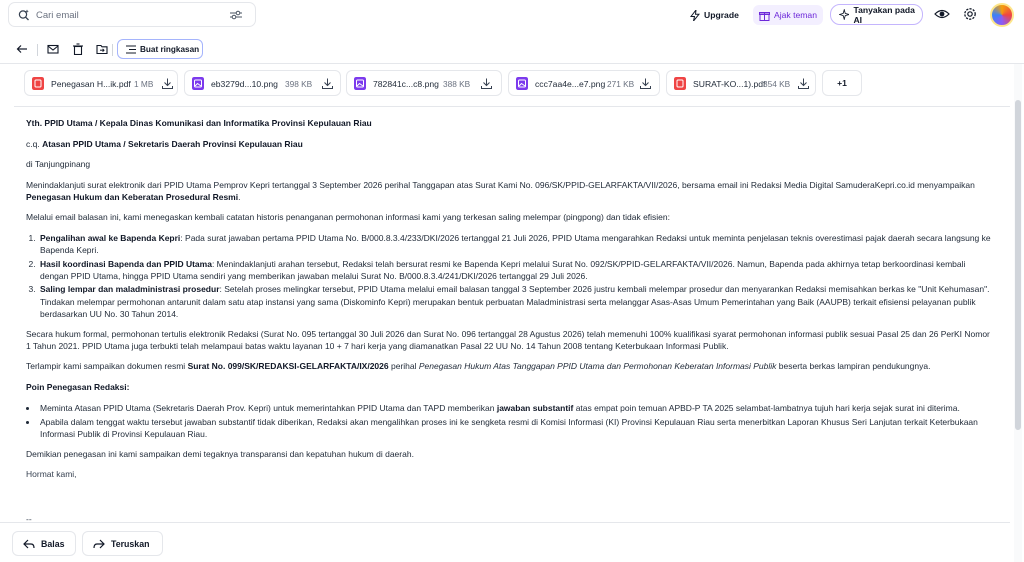 The image size is (1024, 562). I want to click on attachment-chip: SURAT-KO...1).pdf 354 KB, so click(741, 83).